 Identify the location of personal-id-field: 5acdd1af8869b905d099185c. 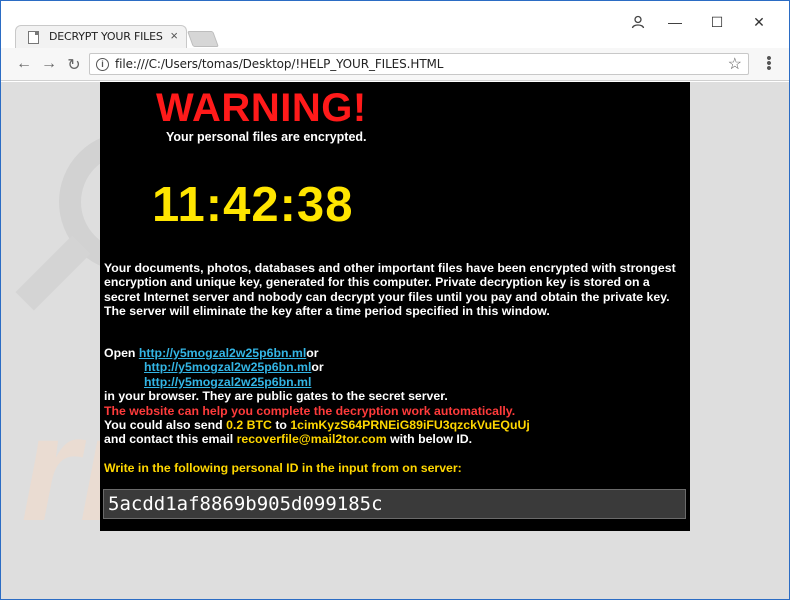
(394, 504).